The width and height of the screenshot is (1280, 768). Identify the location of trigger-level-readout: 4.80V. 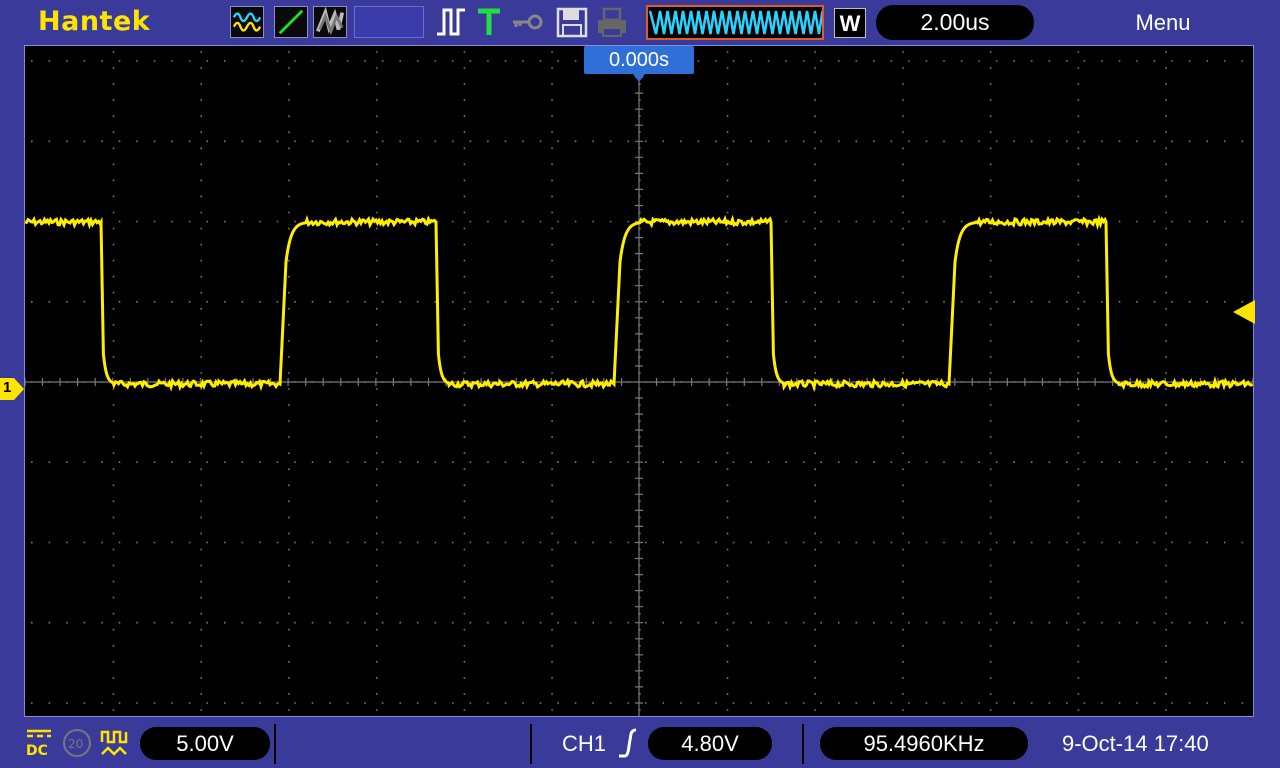
(710, 743).